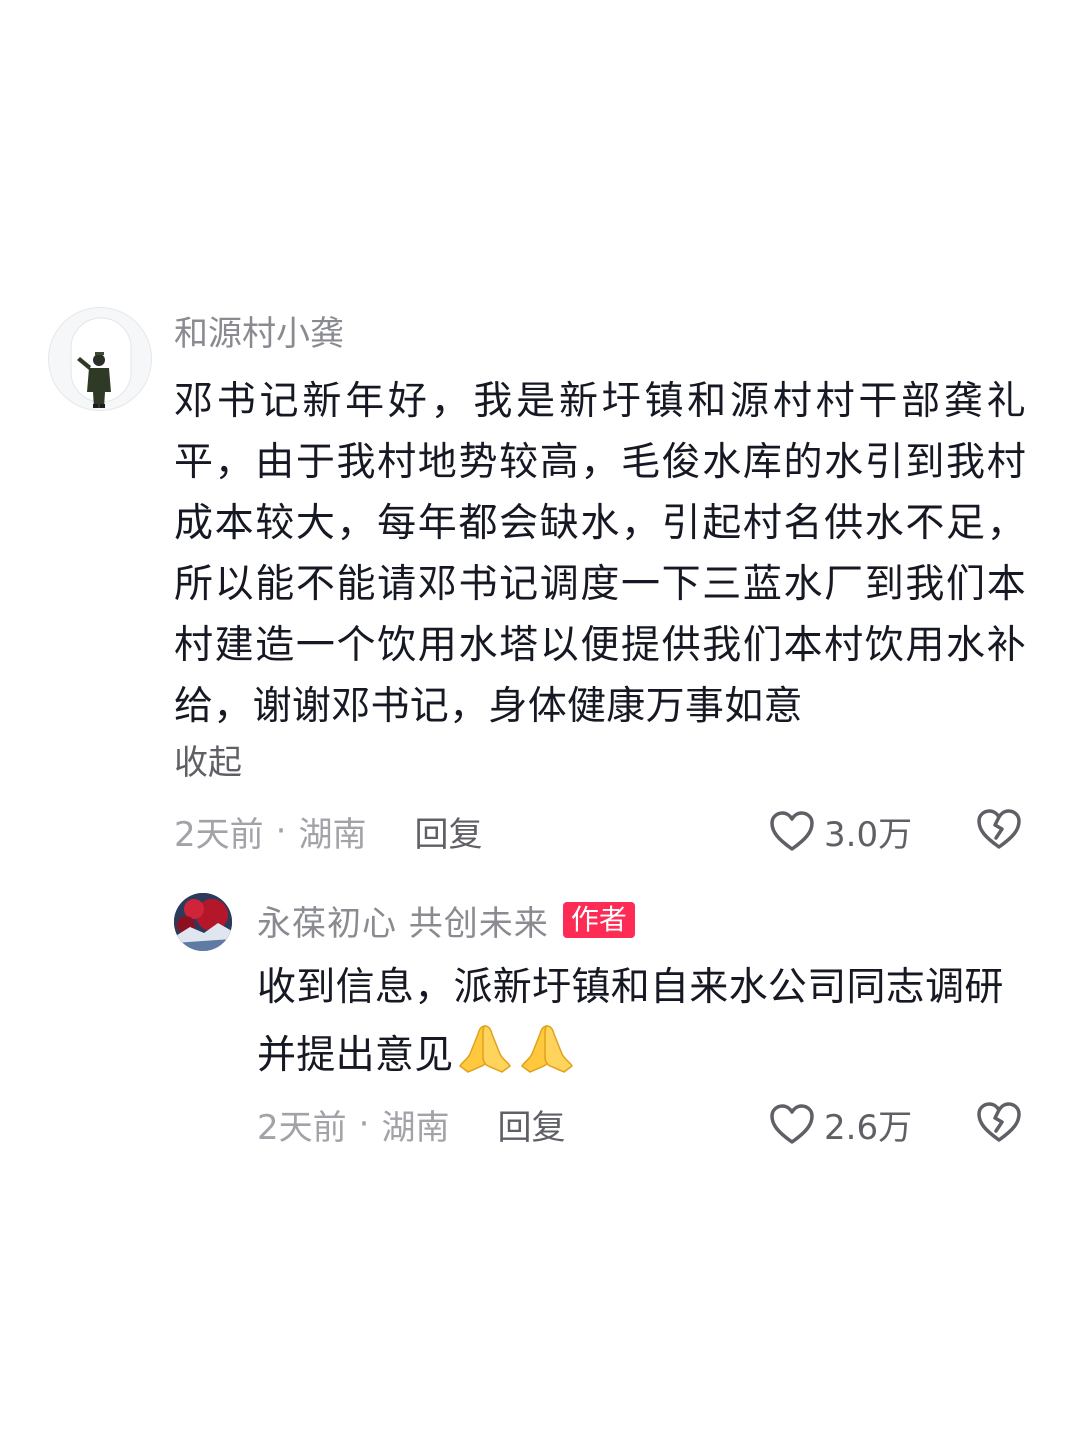 The height and width of the screenshot is (1440, 1080). What do you see at coordinates (598, 920) in the screenshot?
I see `author-badge: 作者` at bounding box center [598, 920].